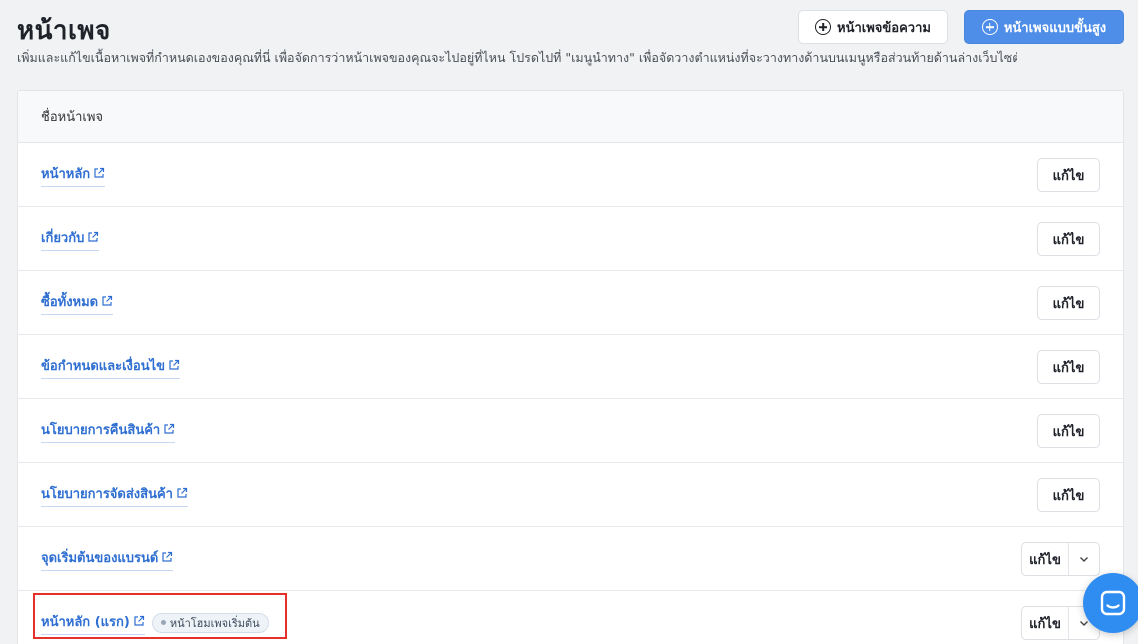 The image size is (1138, 644). Describe the element at coordinates (570, 559) in the screenshot. I see `table-row: จุดเริ่มต้นของแบรนด์ แก้ไข` at that location.